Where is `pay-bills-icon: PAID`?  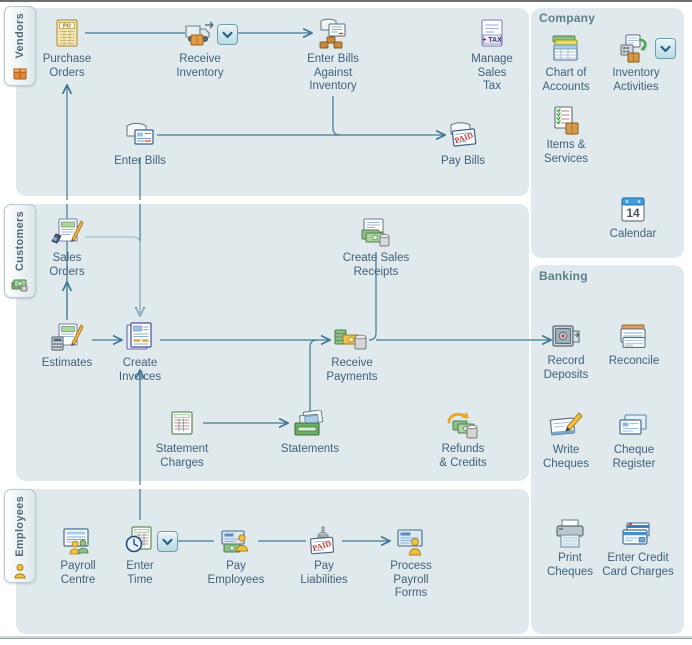 pay-bills-icon: PAID is located at coordinates (463, 134).